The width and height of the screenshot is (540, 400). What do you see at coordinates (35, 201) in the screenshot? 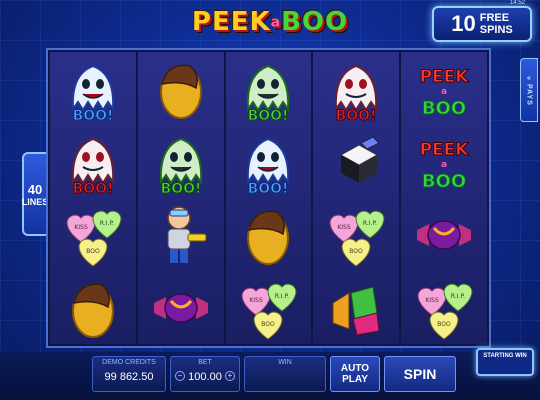
I see `lines-label: LINES` at bounding box center [35, 201].